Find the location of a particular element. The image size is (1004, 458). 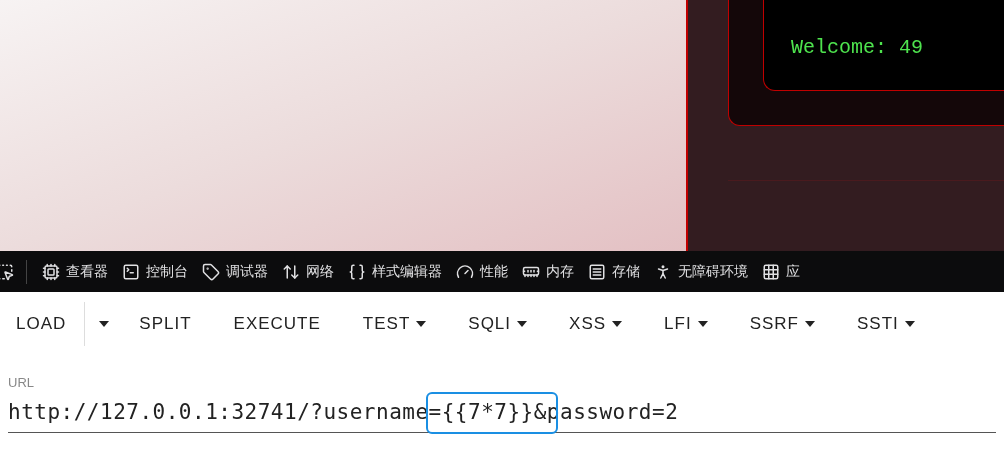

hackbar-button: LOAD is located at coordinates (41, 324).